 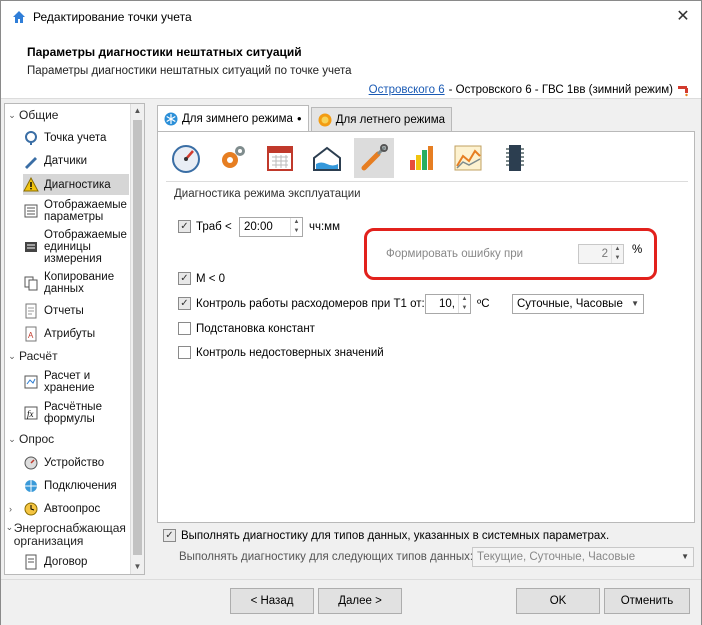 I want to click on sidebar-item-label: Устройство, so click(x=74, y=463).